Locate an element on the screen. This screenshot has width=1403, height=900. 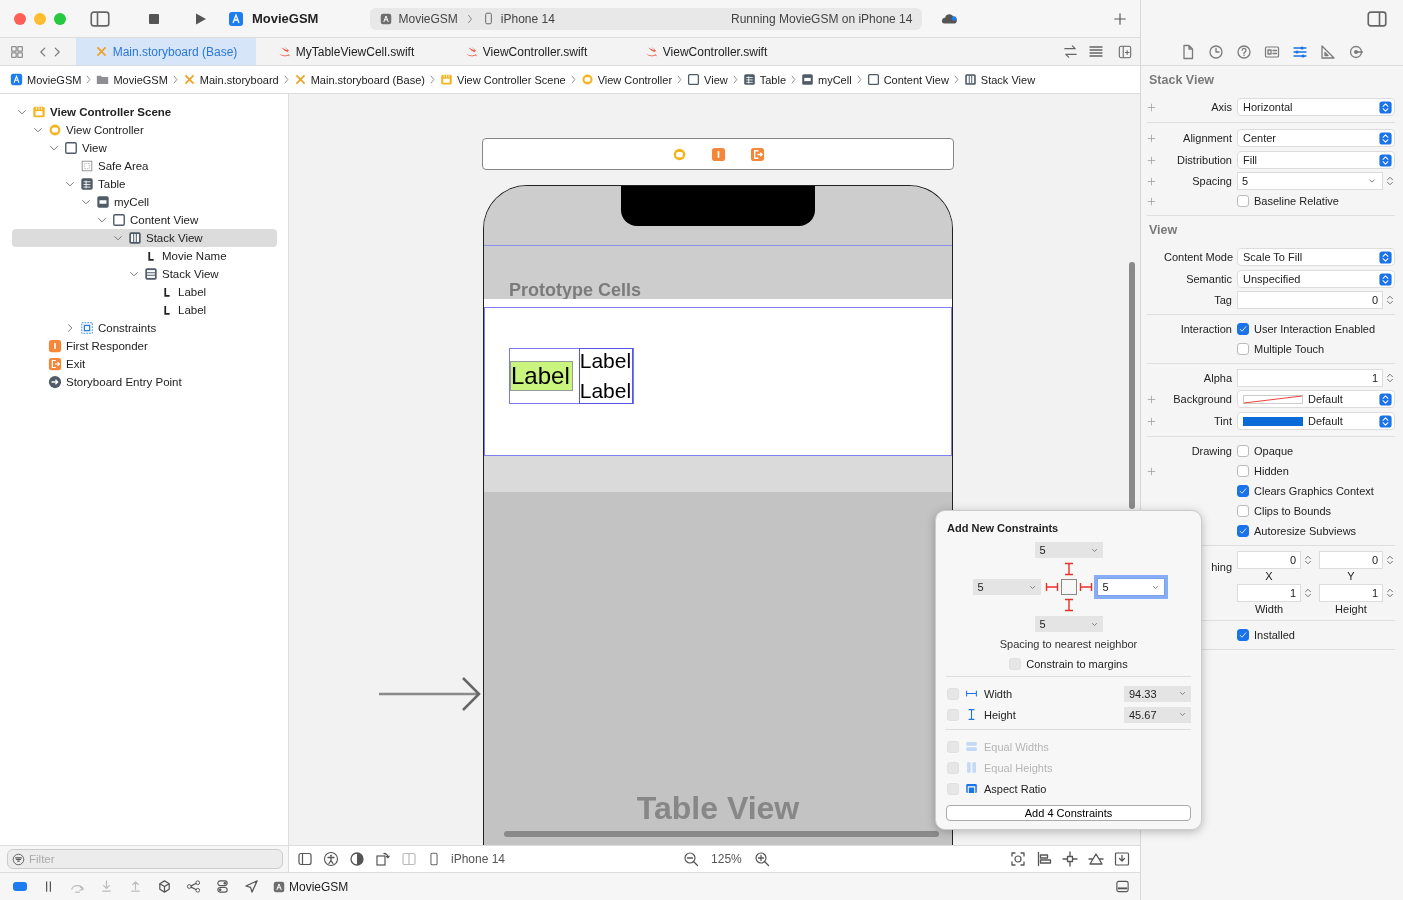
popup-button: Fill is located at coordinates (1316, 160).